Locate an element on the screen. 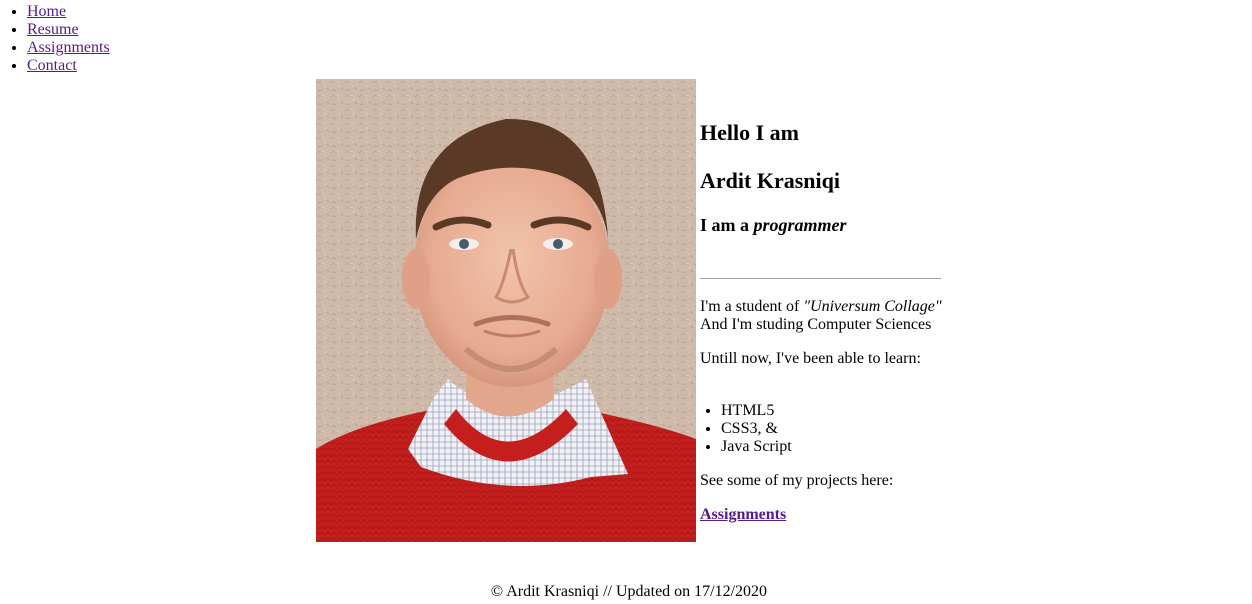 The height and width of the screenshot is (604, 1252). student-text: I'm a student of "Universum Collage" is located at coordinates (821, 307).